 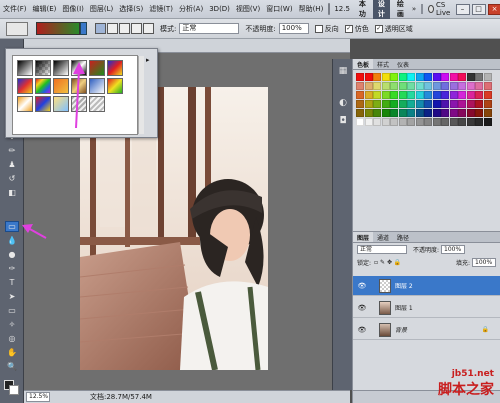 I want to click on zoom-tool-icon: 🔍, so click(x=12, y=366).